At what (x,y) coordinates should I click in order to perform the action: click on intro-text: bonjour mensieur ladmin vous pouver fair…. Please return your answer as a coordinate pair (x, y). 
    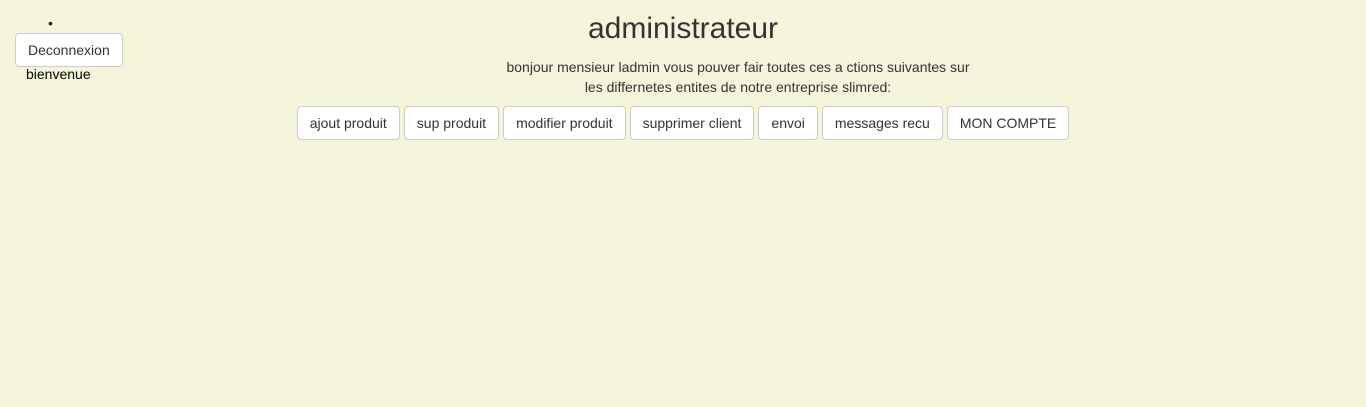
    Looking at the image, I should click on (738, 77).